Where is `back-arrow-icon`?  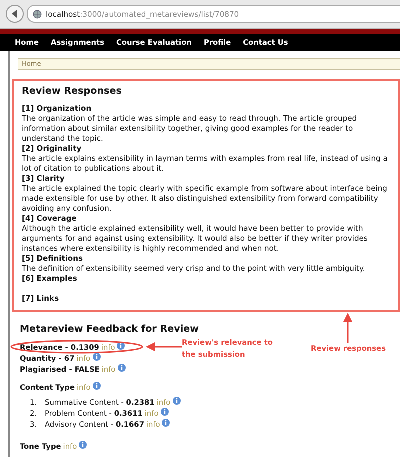
back-arrow-icon is located at coordinates (15, 14).